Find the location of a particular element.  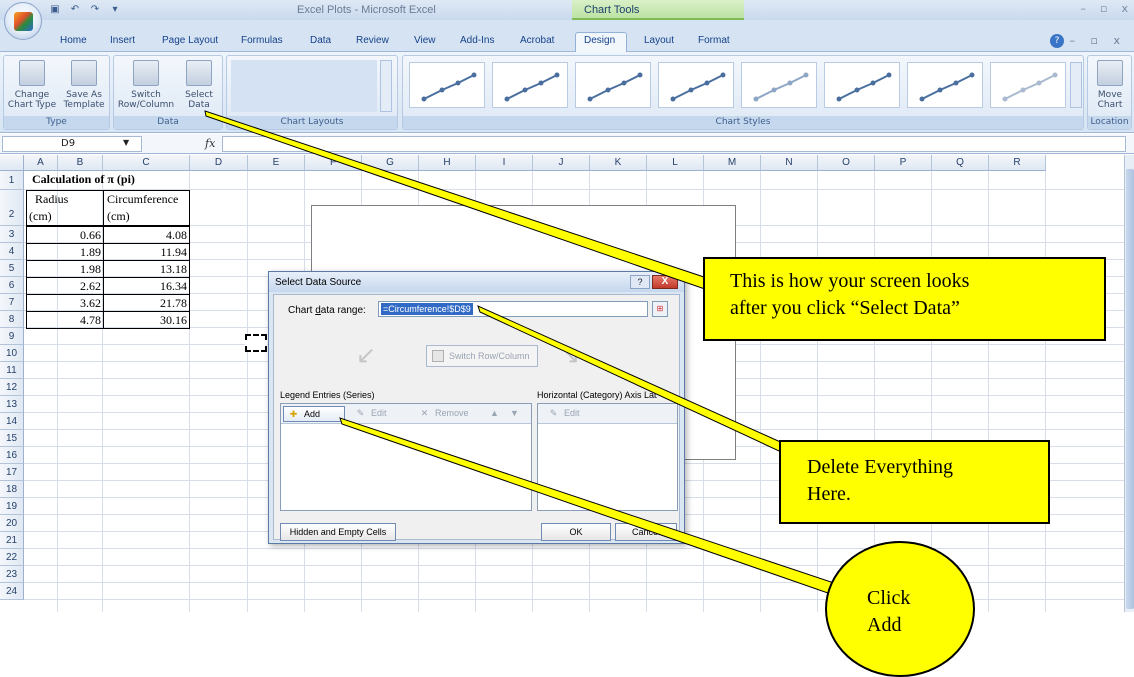

chart-data-range-input: =Circumference!$D$9 is located at coordinates (513, 309).